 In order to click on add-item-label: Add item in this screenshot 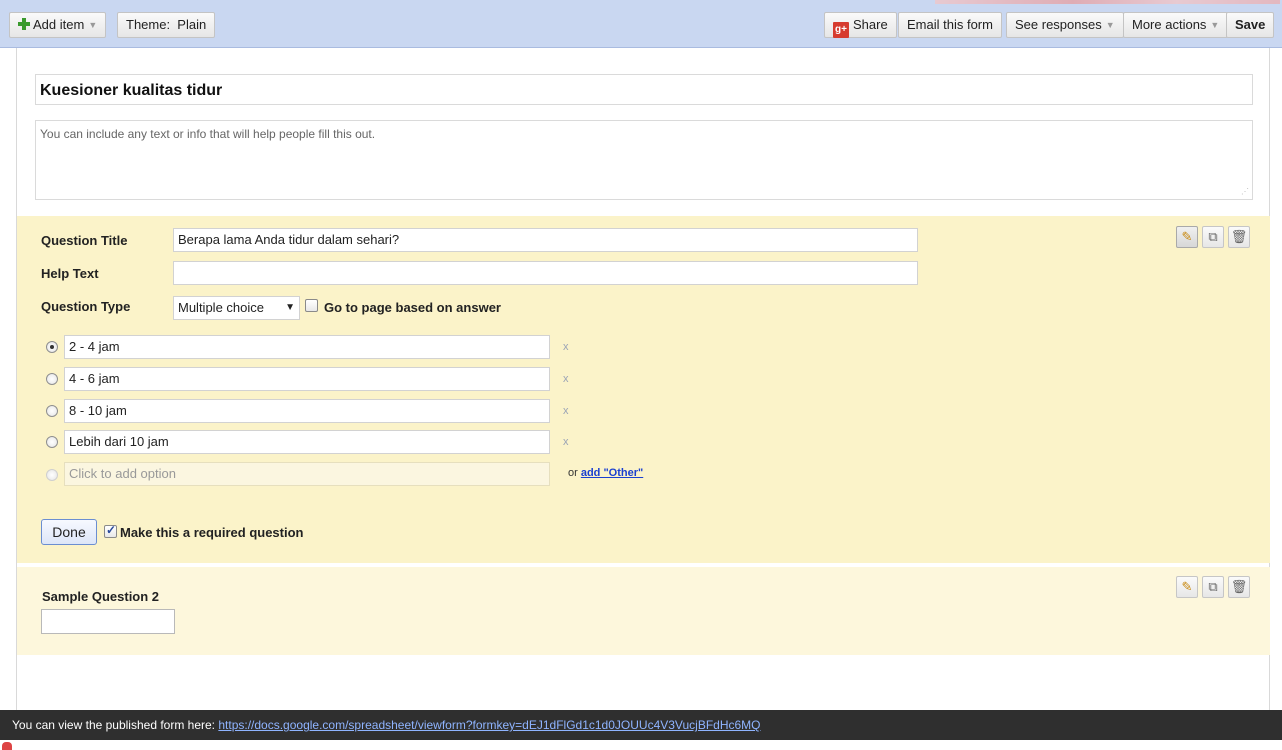, I will do `click(59, 24)`.